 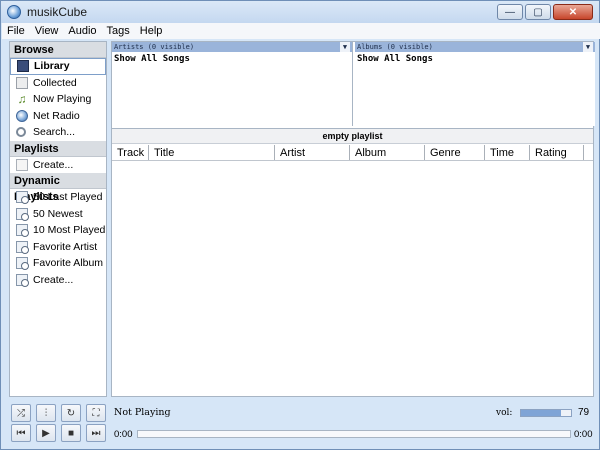 I want to click on time-total: 0:00, so click(x=583, y=434).